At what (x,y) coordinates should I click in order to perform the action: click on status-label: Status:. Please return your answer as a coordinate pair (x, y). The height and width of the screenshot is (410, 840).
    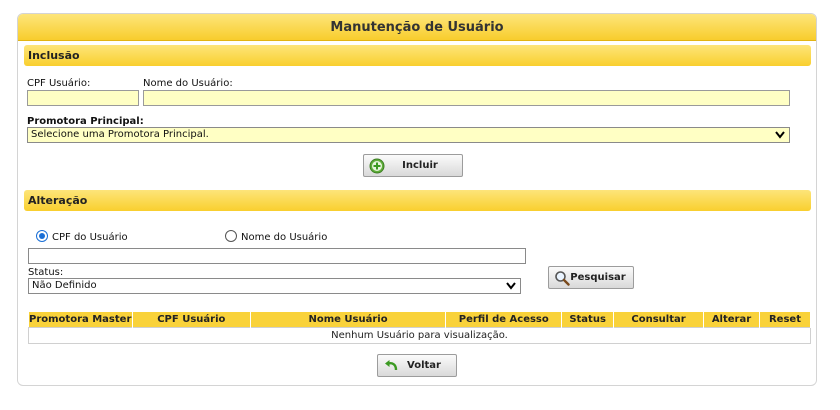
    Looking at the image, I should click on (46, 272).